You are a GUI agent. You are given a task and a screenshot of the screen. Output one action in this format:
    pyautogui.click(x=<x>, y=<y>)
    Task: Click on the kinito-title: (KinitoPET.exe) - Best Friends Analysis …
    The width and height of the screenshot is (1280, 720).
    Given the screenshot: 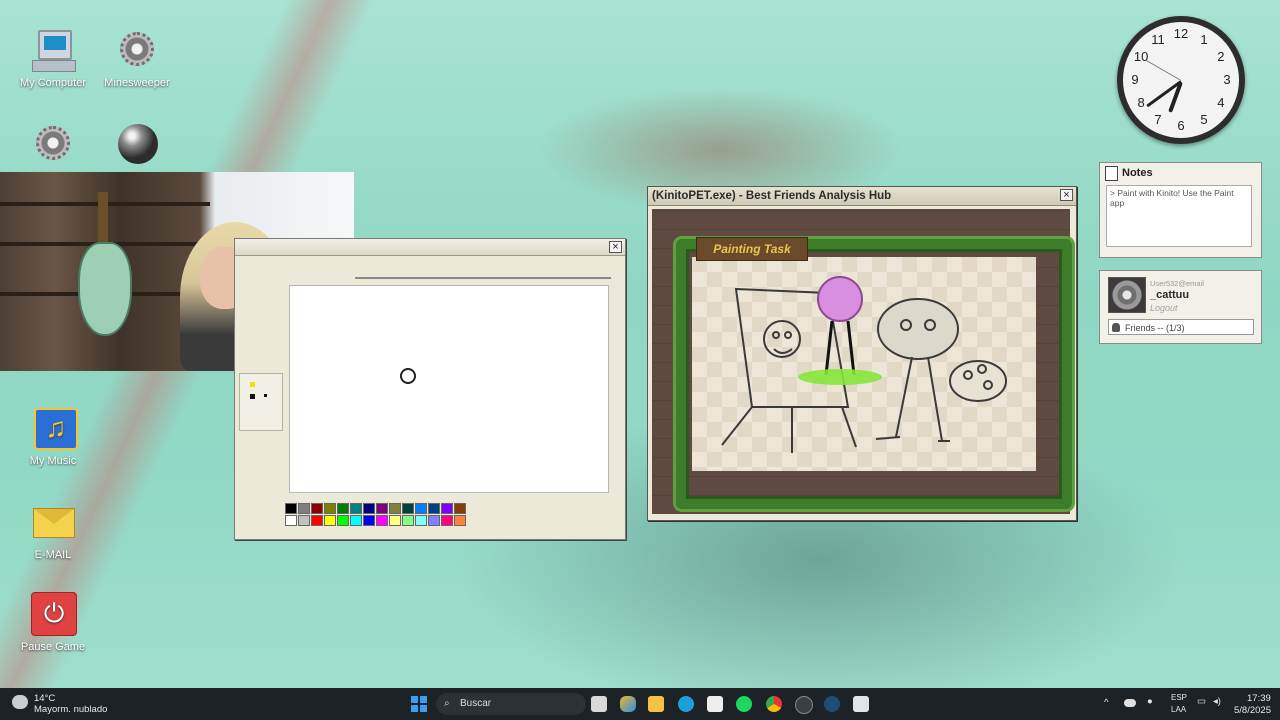 What is the action you would take?
    pyautogui.click(x=862, y=196)
    